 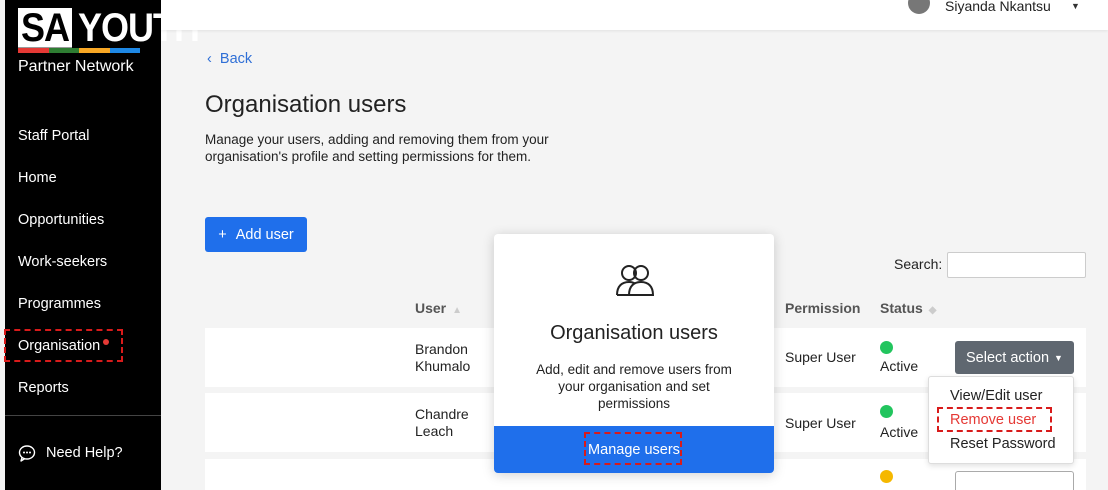 I want to click on menu-item-view-edit-user: View/Edit user, so click(x=996, y=396).